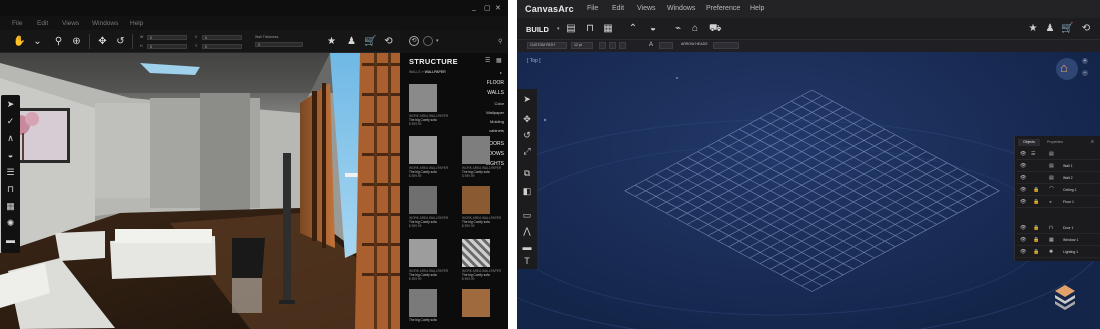 The height and width of the screenshot is (329, 1100). I want to click on lamp-icon: ✺, so click(10, 223).